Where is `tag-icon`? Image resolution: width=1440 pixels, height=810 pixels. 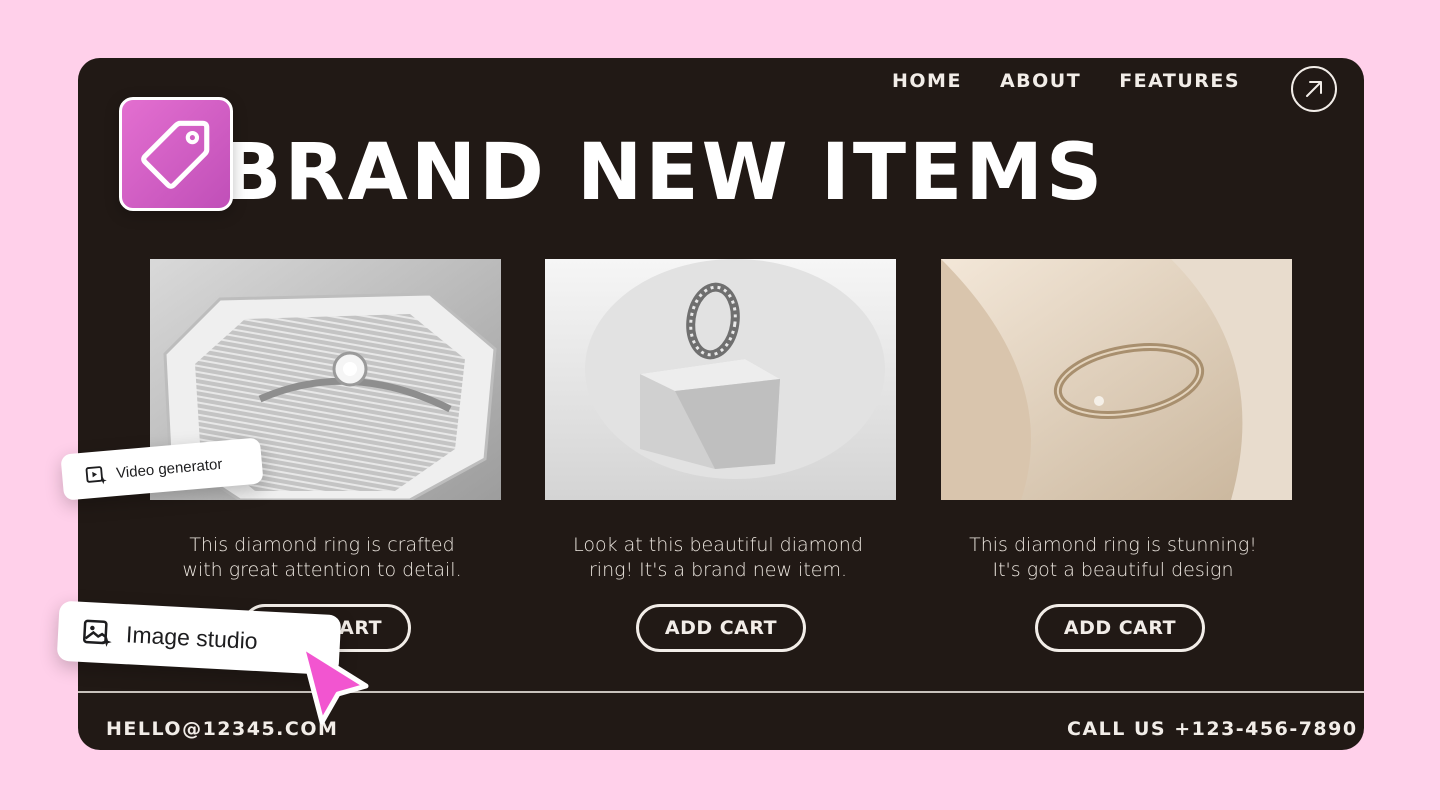 tag-icon is located at coordinates (175, 154).